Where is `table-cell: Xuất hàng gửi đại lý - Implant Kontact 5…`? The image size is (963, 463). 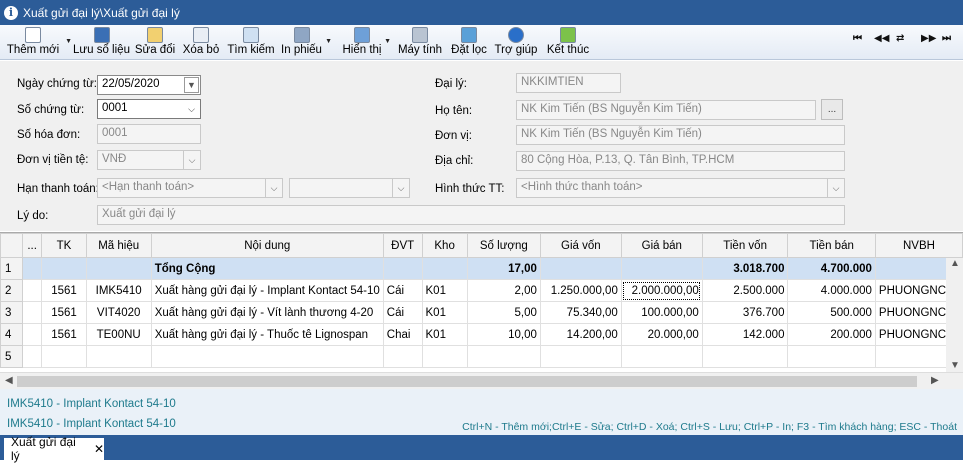 table-cell: Xuất hàng gửi đại lý - Implant Kontact 5… is located at coordinates (267, 290).